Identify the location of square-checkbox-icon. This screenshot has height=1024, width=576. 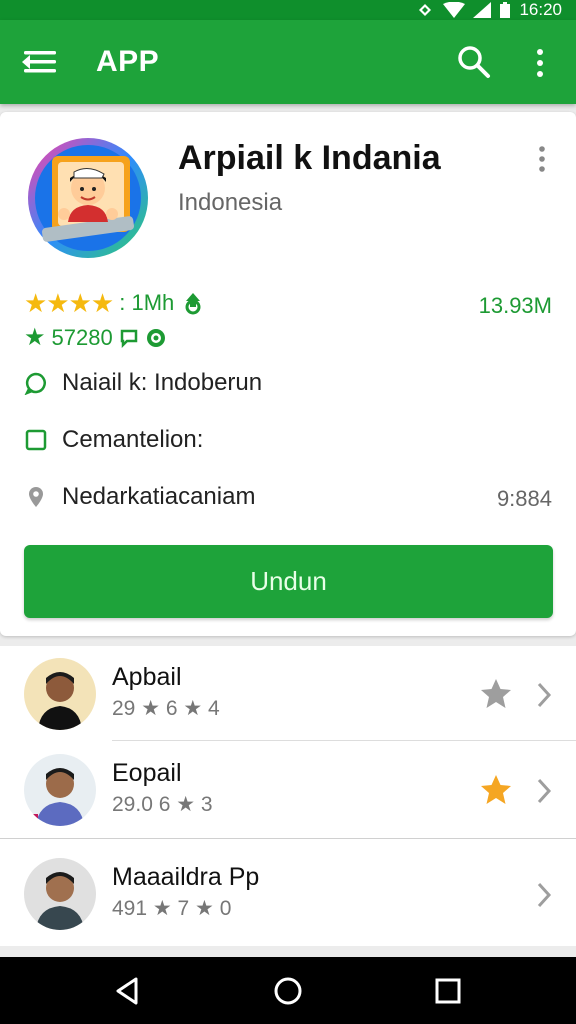
(36, 440).